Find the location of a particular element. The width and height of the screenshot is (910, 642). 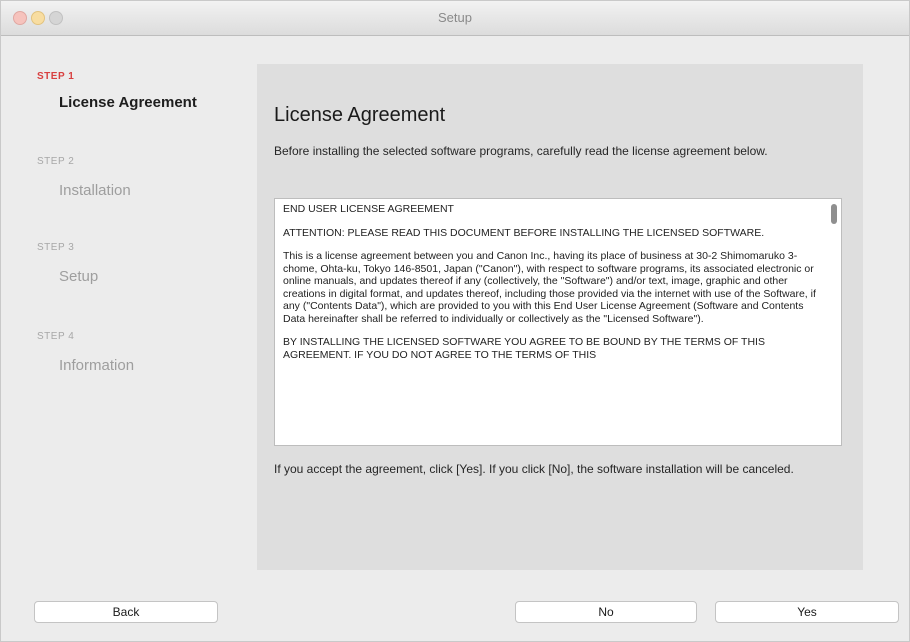

step-2-label: STEP 2 is located at coordinates (56, 161).